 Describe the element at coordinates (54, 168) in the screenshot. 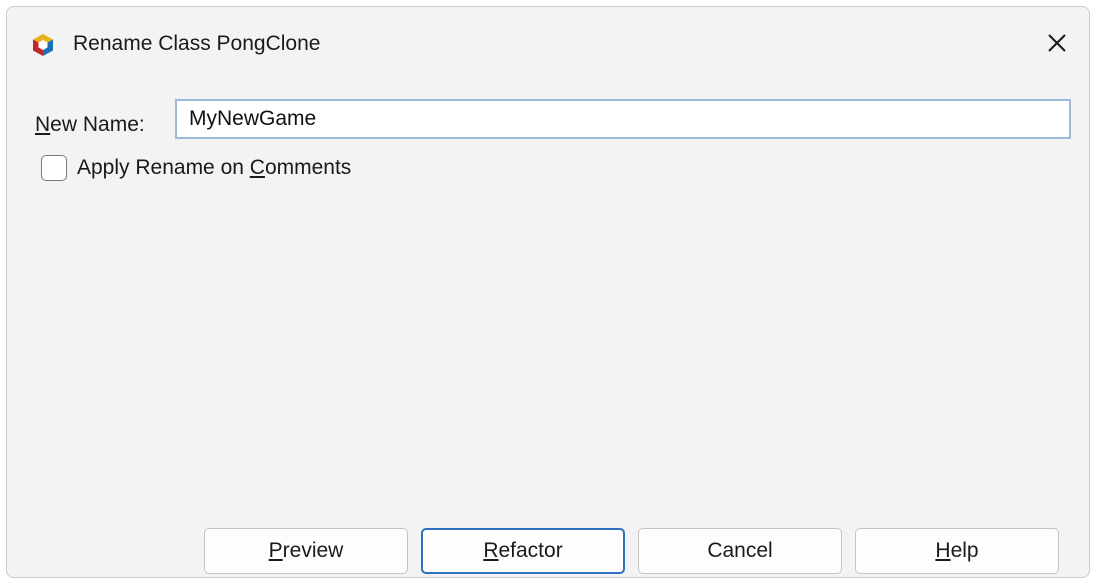

I see `apply-rename-comments-checkbox` at that location.